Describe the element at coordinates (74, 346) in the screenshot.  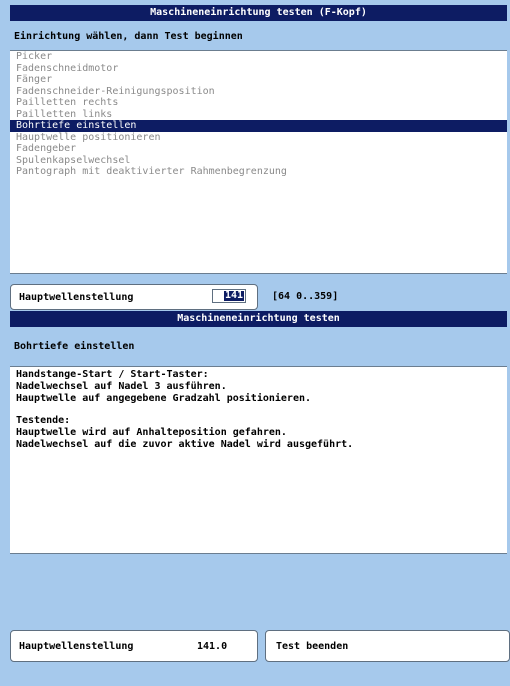
I see `test-heading: Bohrtiefe einstellen` at that location.